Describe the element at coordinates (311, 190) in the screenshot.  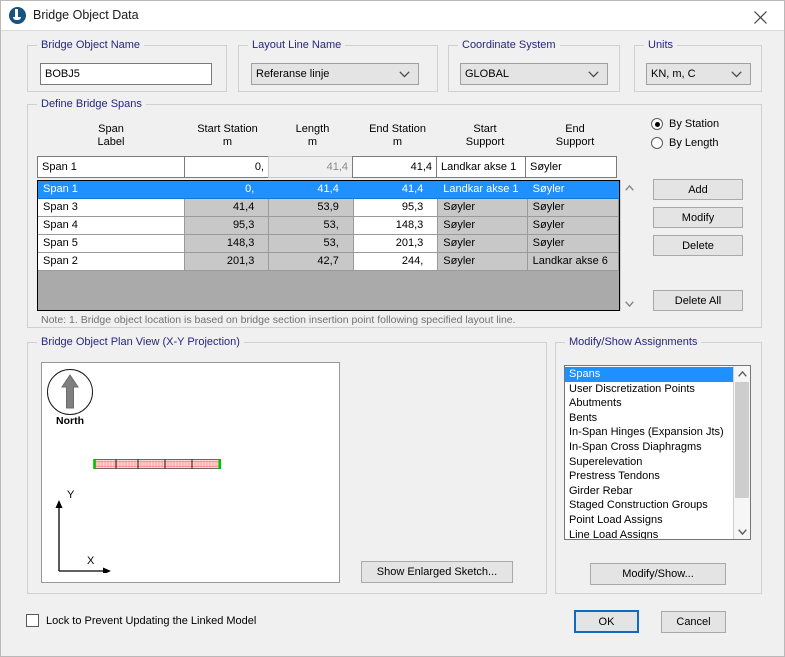
I see `cell-length: 41,4` at that location.